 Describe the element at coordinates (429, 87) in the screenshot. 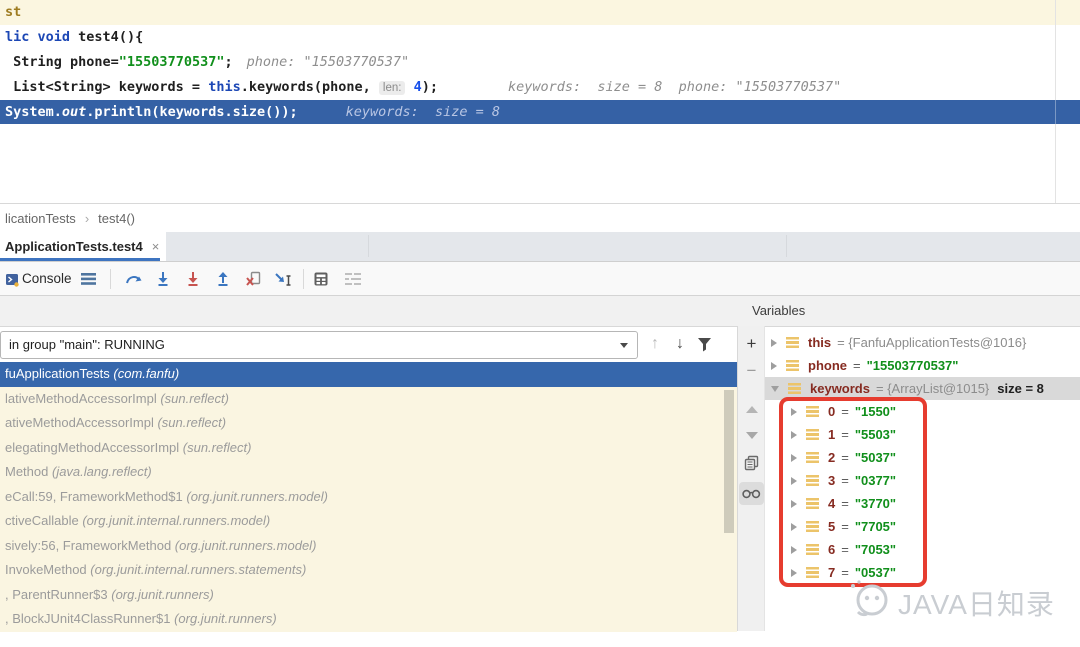

I see `code-token: );` at that location.